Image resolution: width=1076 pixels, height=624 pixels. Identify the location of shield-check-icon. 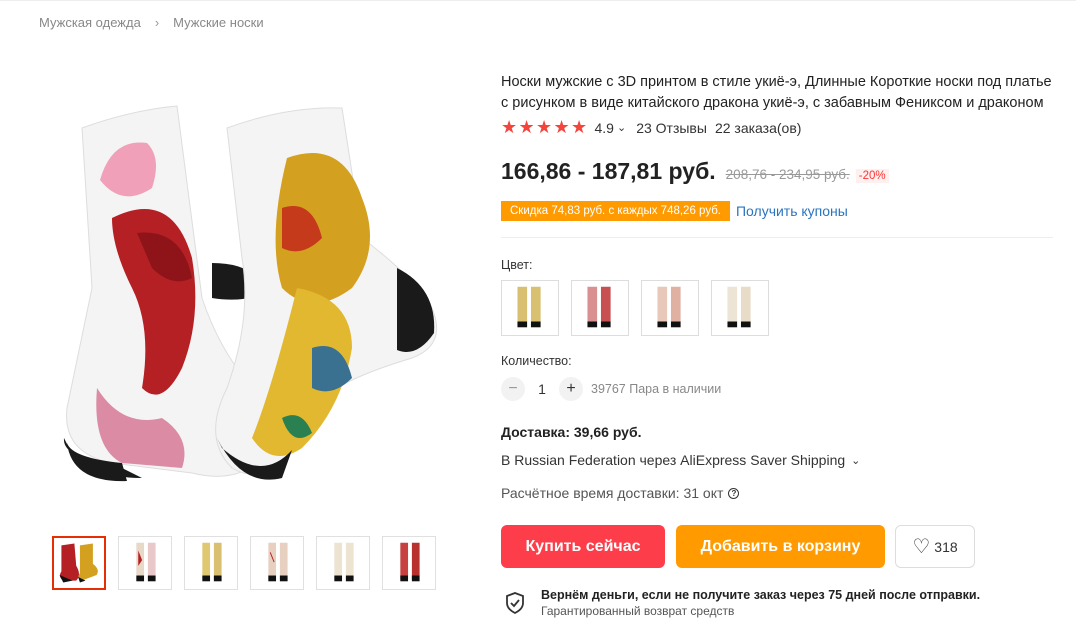
(515, 603).